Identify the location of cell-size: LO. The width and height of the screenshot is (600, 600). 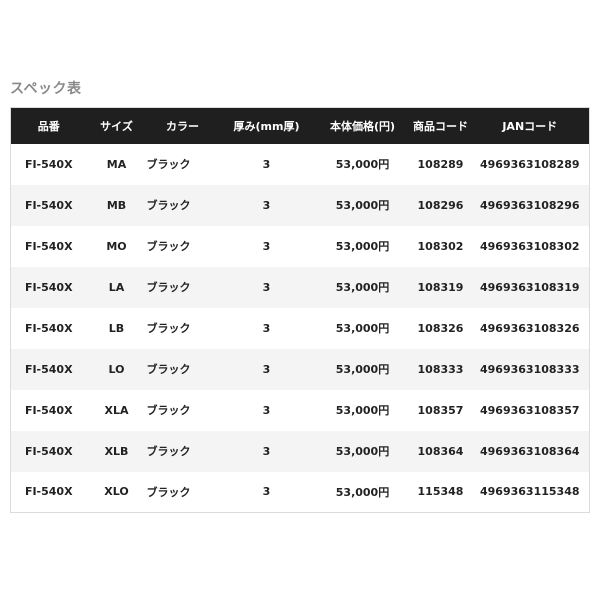
(116, 369).